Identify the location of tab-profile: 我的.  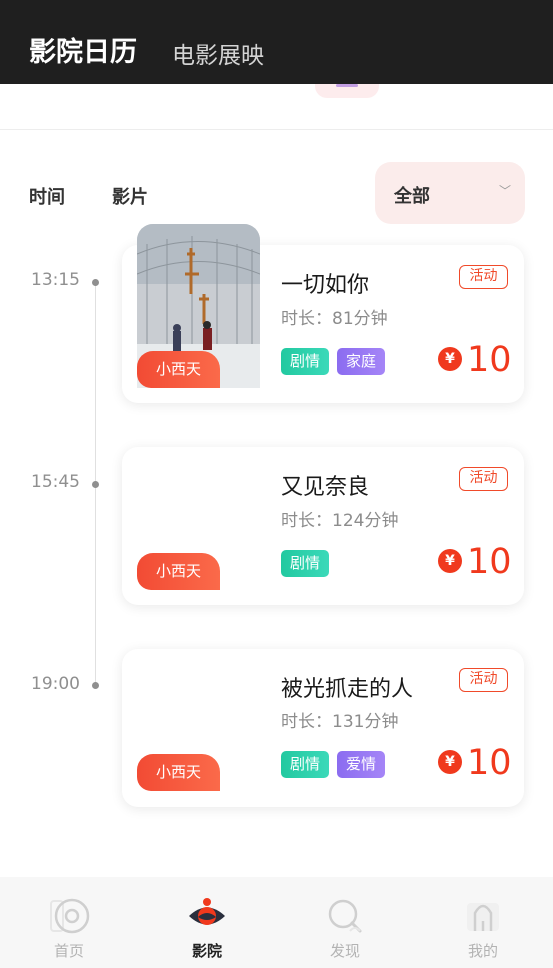
(483, 922).